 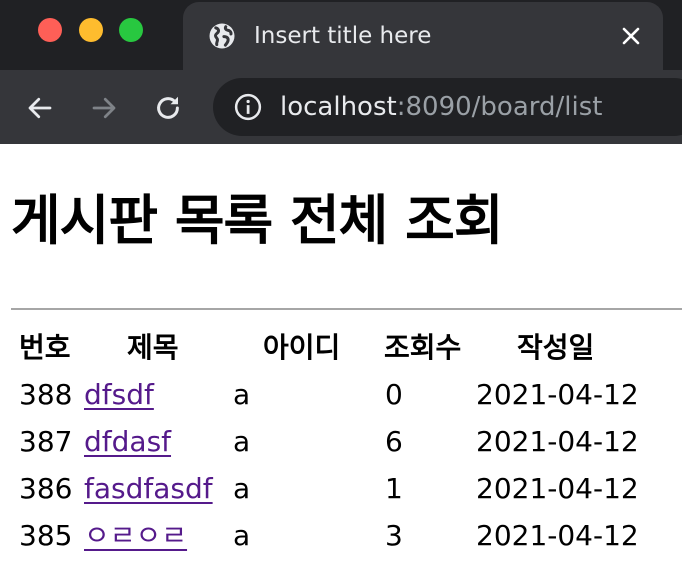 I want to click on browser-toolbar: localhost:8090/board/list, so click(x=341, y=107).